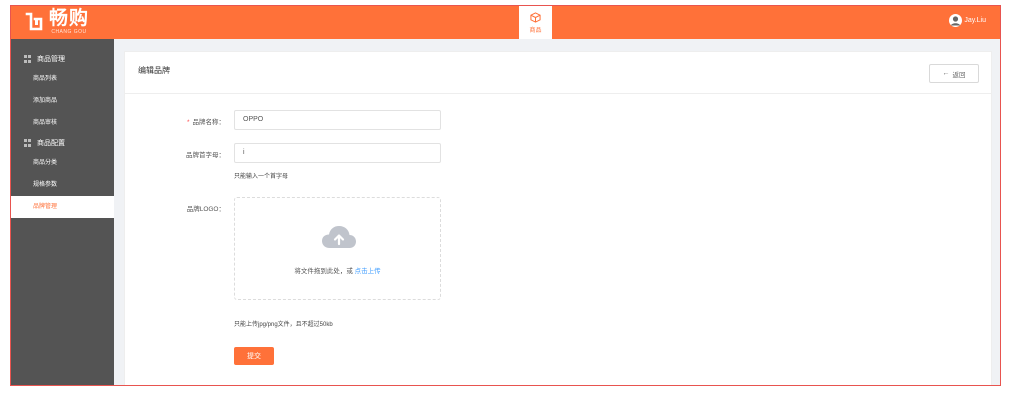  I want to click on cloud-upload-icon, so click(339, 237).